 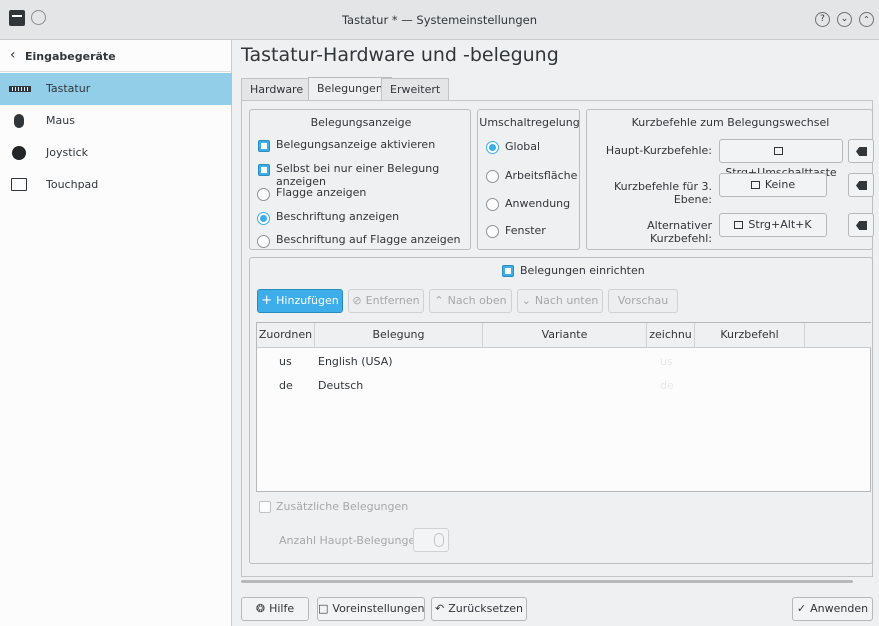 I want to click on sidebar-item-touchpad: Touchpad, so click(x=116, y=185).